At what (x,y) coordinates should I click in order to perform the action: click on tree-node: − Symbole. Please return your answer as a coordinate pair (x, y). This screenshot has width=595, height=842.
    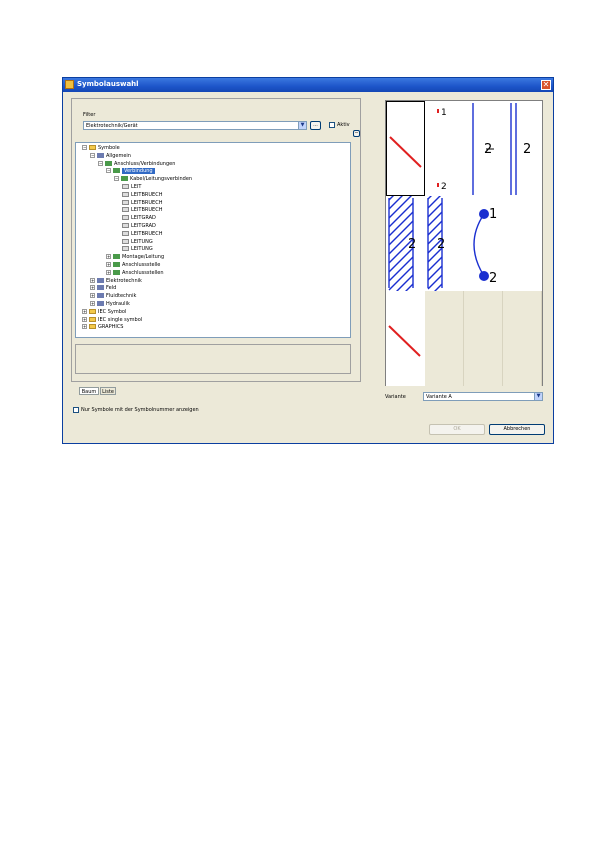
    Looking at the image, I should click on (101, 148).